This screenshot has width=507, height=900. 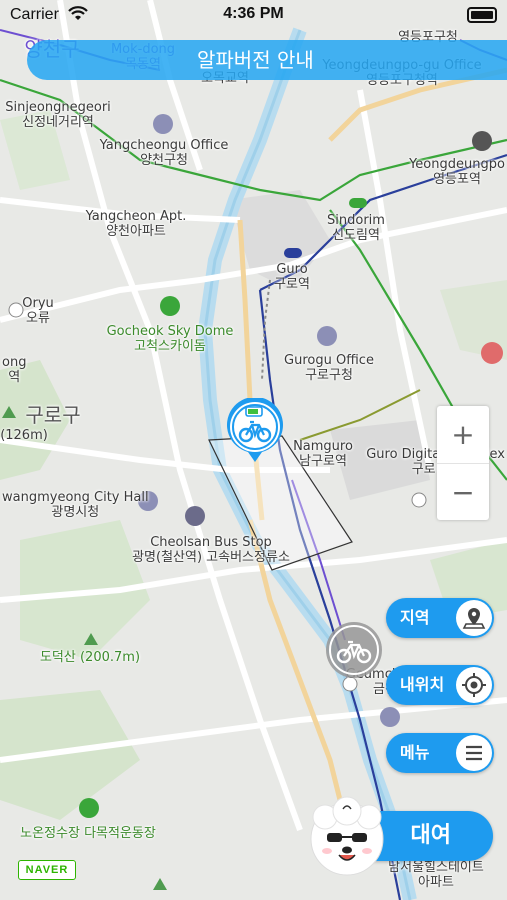 I want to click on map-label: 노온정수장 다목적운동장, so click(x=88, y=833).